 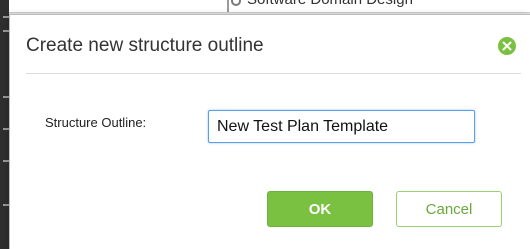 I want to click on background-tree-item: Software Domain Design, so click(x=330, y=4).